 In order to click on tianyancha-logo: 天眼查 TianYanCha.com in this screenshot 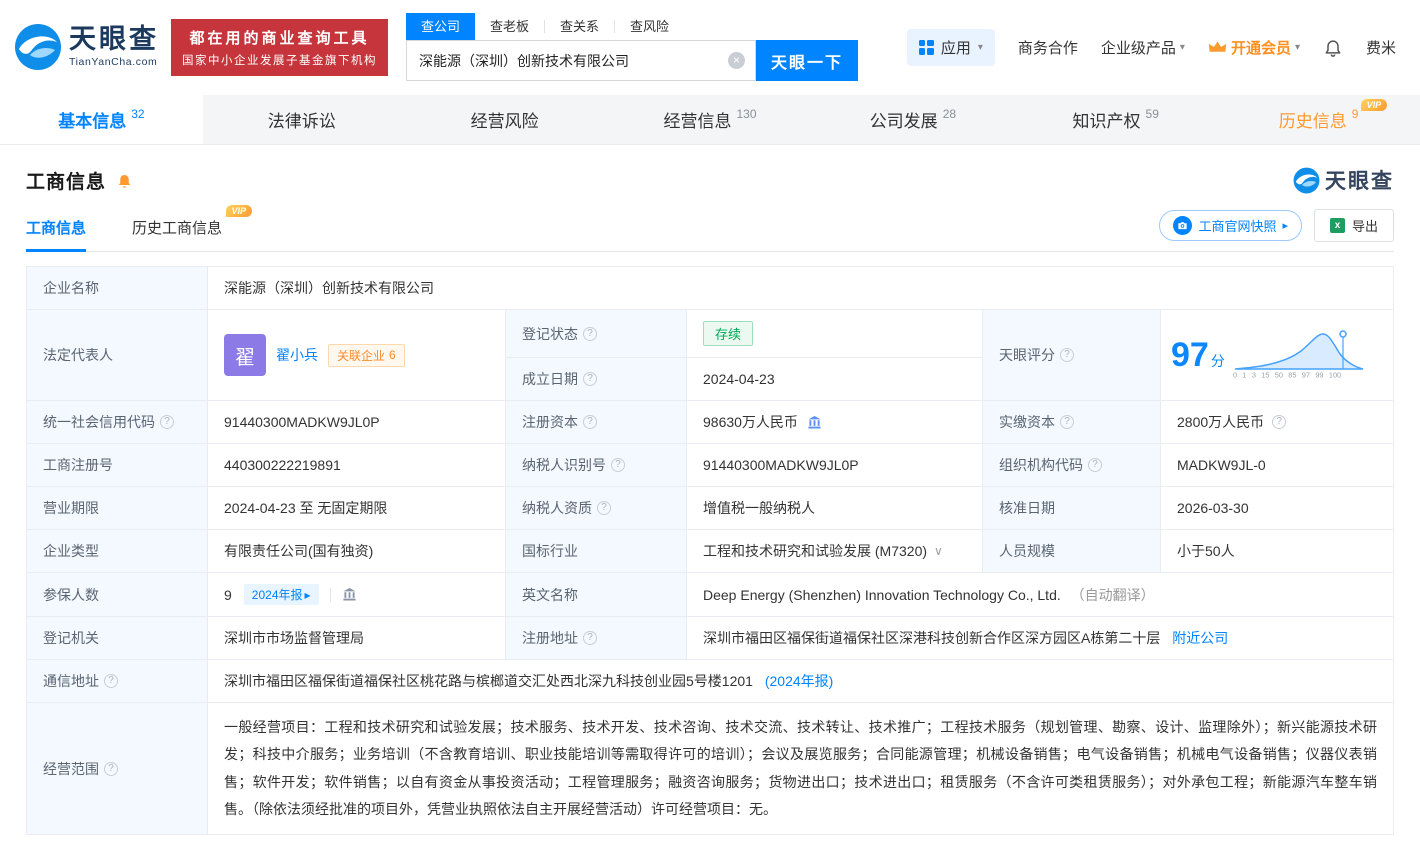, I will do `click(86, 47)`.